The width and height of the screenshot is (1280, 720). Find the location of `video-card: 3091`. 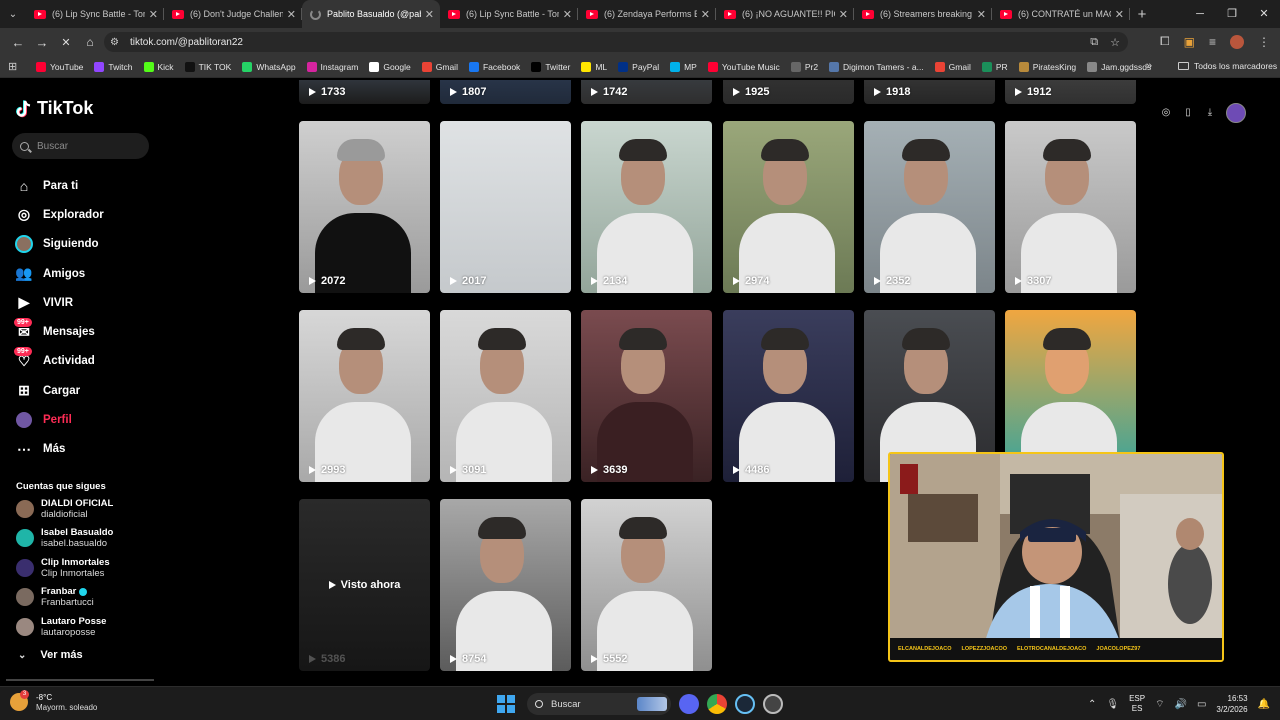

video-card: 3091 is located at coordinates (505, 396).